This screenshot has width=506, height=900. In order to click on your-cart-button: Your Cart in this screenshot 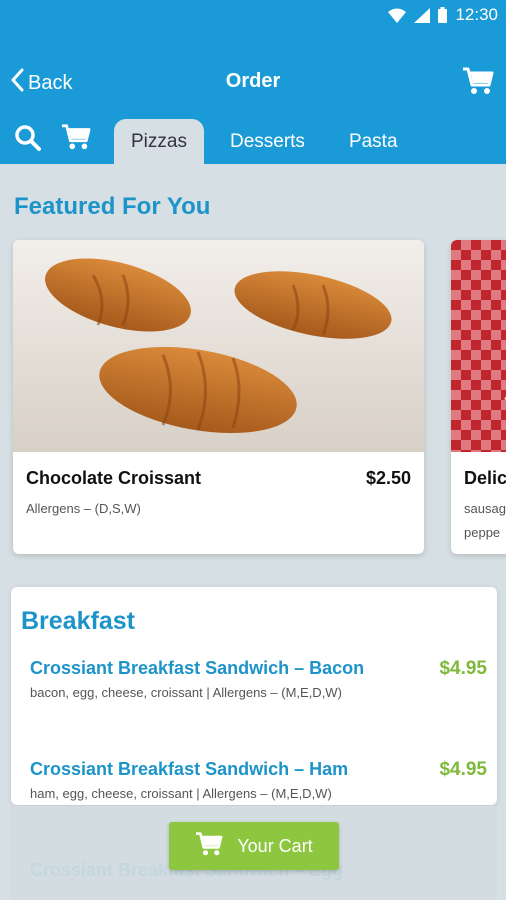, I will do `click(254, 846)`.